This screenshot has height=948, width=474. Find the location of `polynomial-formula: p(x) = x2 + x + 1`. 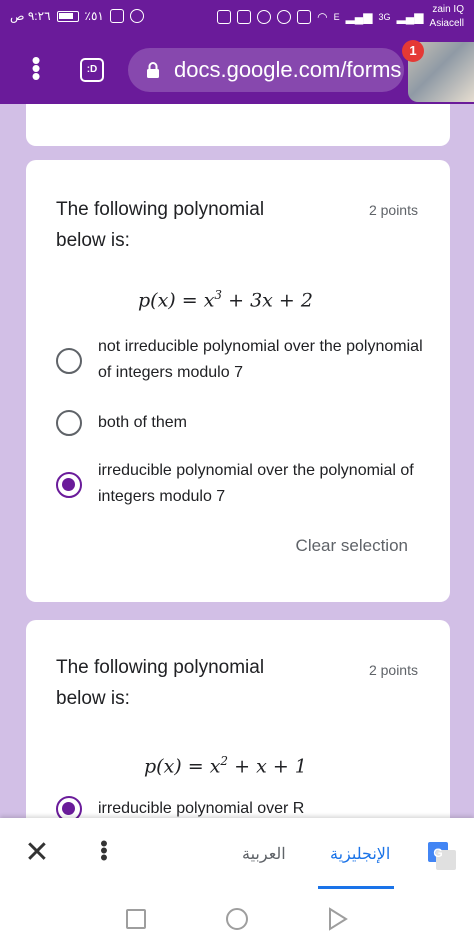

polynomial-formula: p(x) = x2 + x + 1 is located at coordinates (225, 766).